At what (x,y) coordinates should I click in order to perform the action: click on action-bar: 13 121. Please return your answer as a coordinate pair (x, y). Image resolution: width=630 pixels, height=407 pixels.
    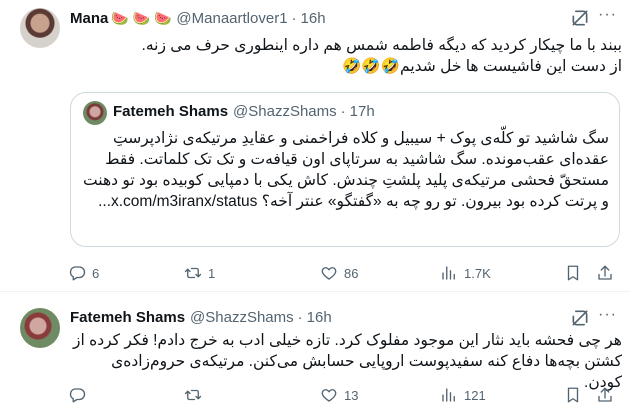
    Looking at the image, I should click on (344, 395).